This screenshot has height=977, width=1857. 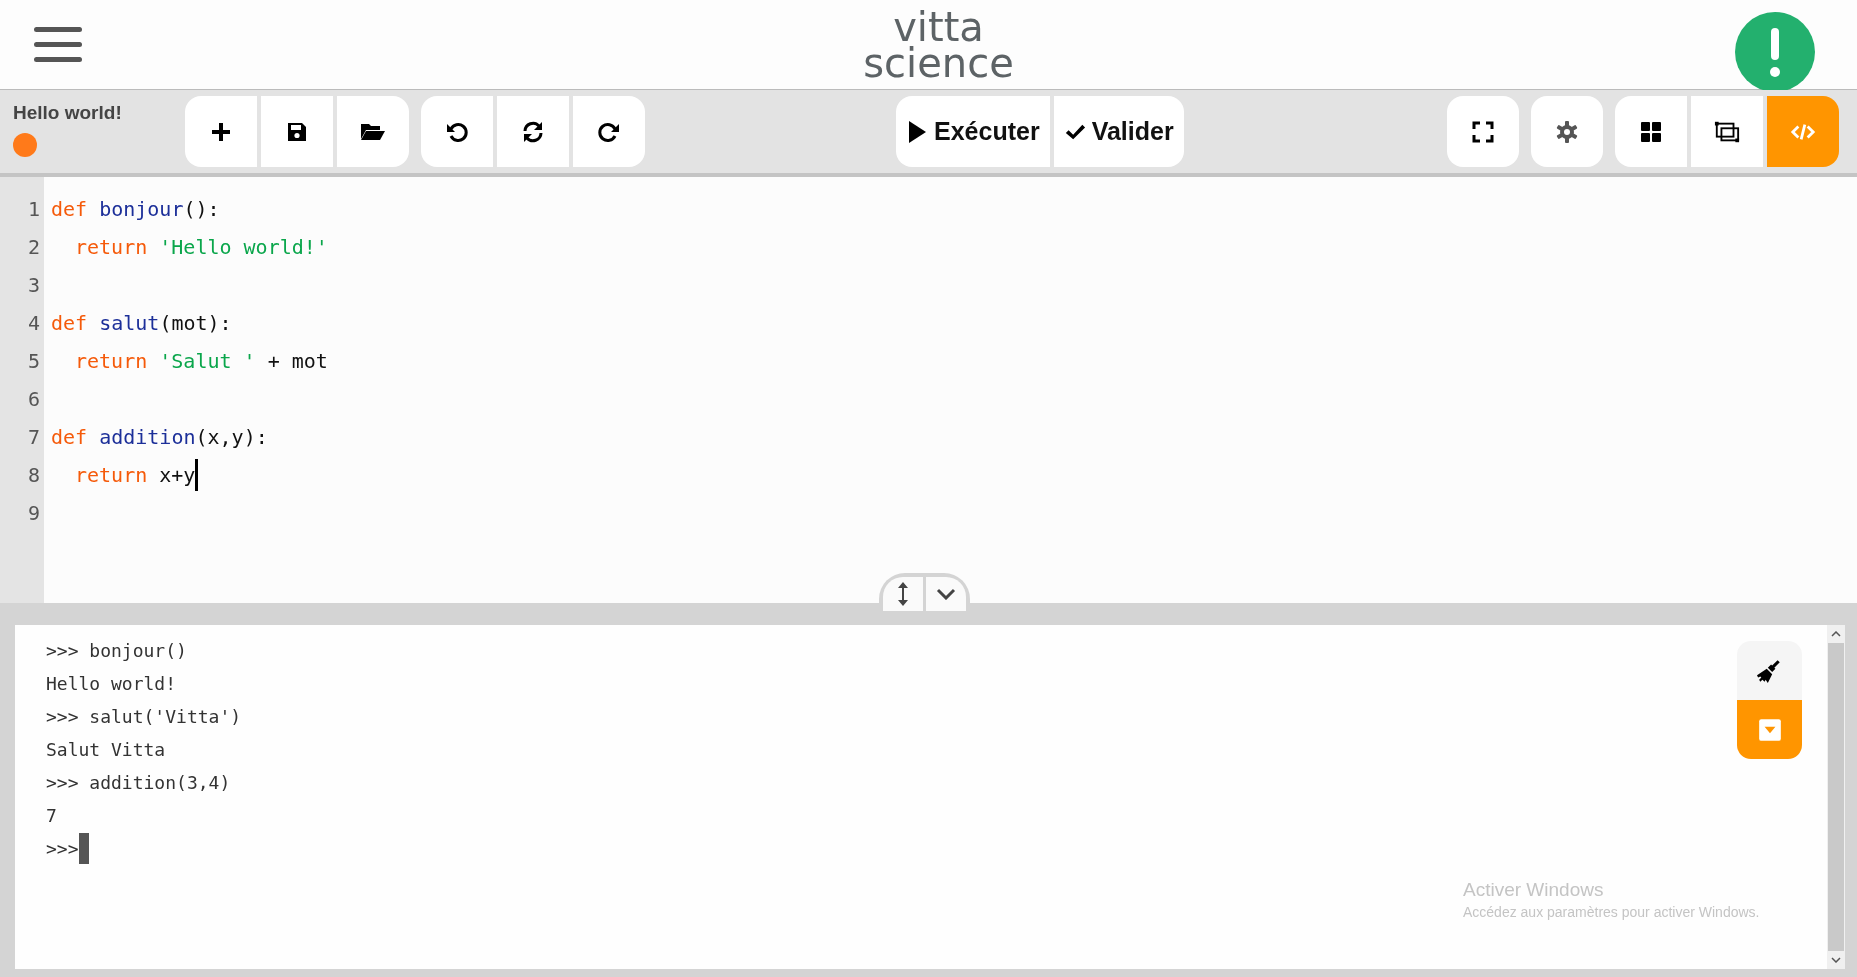 I want to click on line-number: 5, so click(x=33, y=361).